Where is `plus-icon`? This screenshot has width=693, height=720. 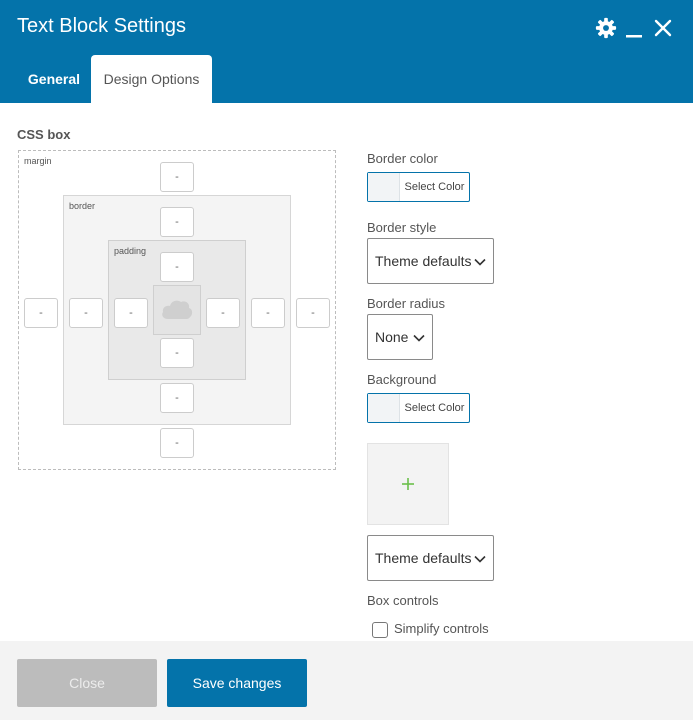
plus-icon is located at coordinates (408, 484).